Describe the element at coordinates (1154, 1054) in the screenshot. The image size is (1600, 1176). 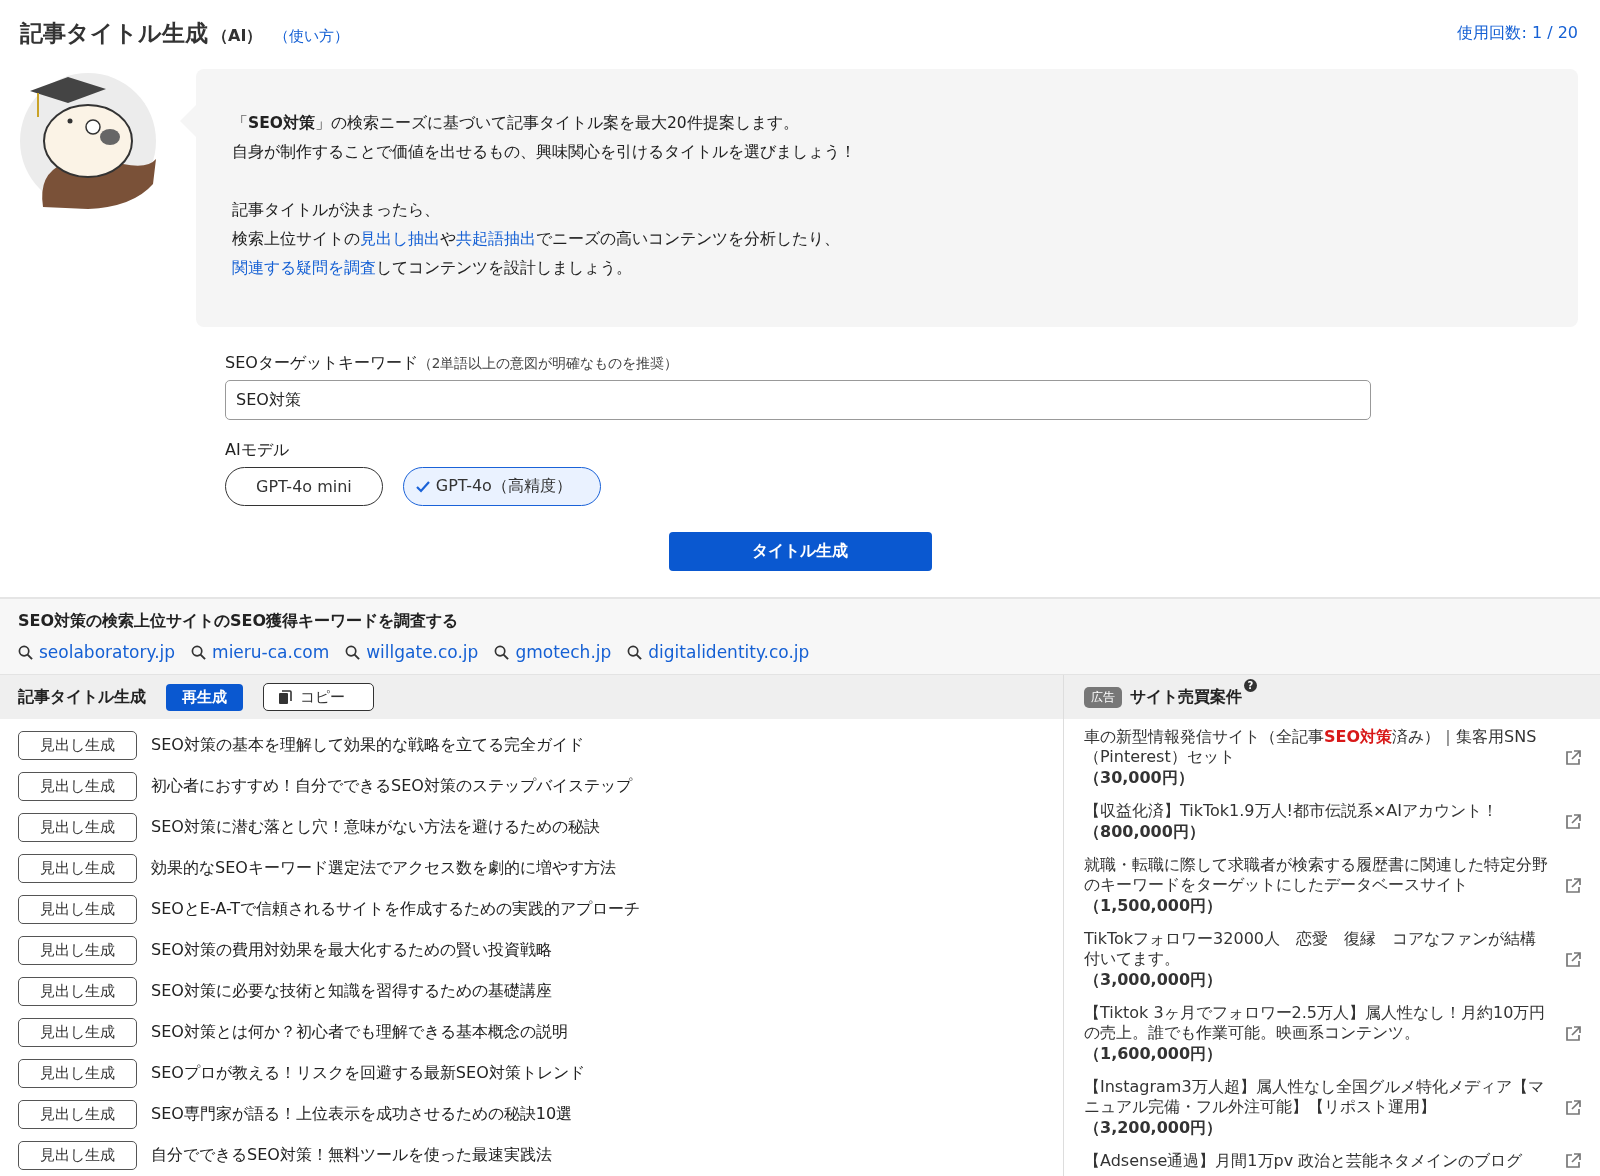
I see `listing-price: （1,600,000円）` at that location.